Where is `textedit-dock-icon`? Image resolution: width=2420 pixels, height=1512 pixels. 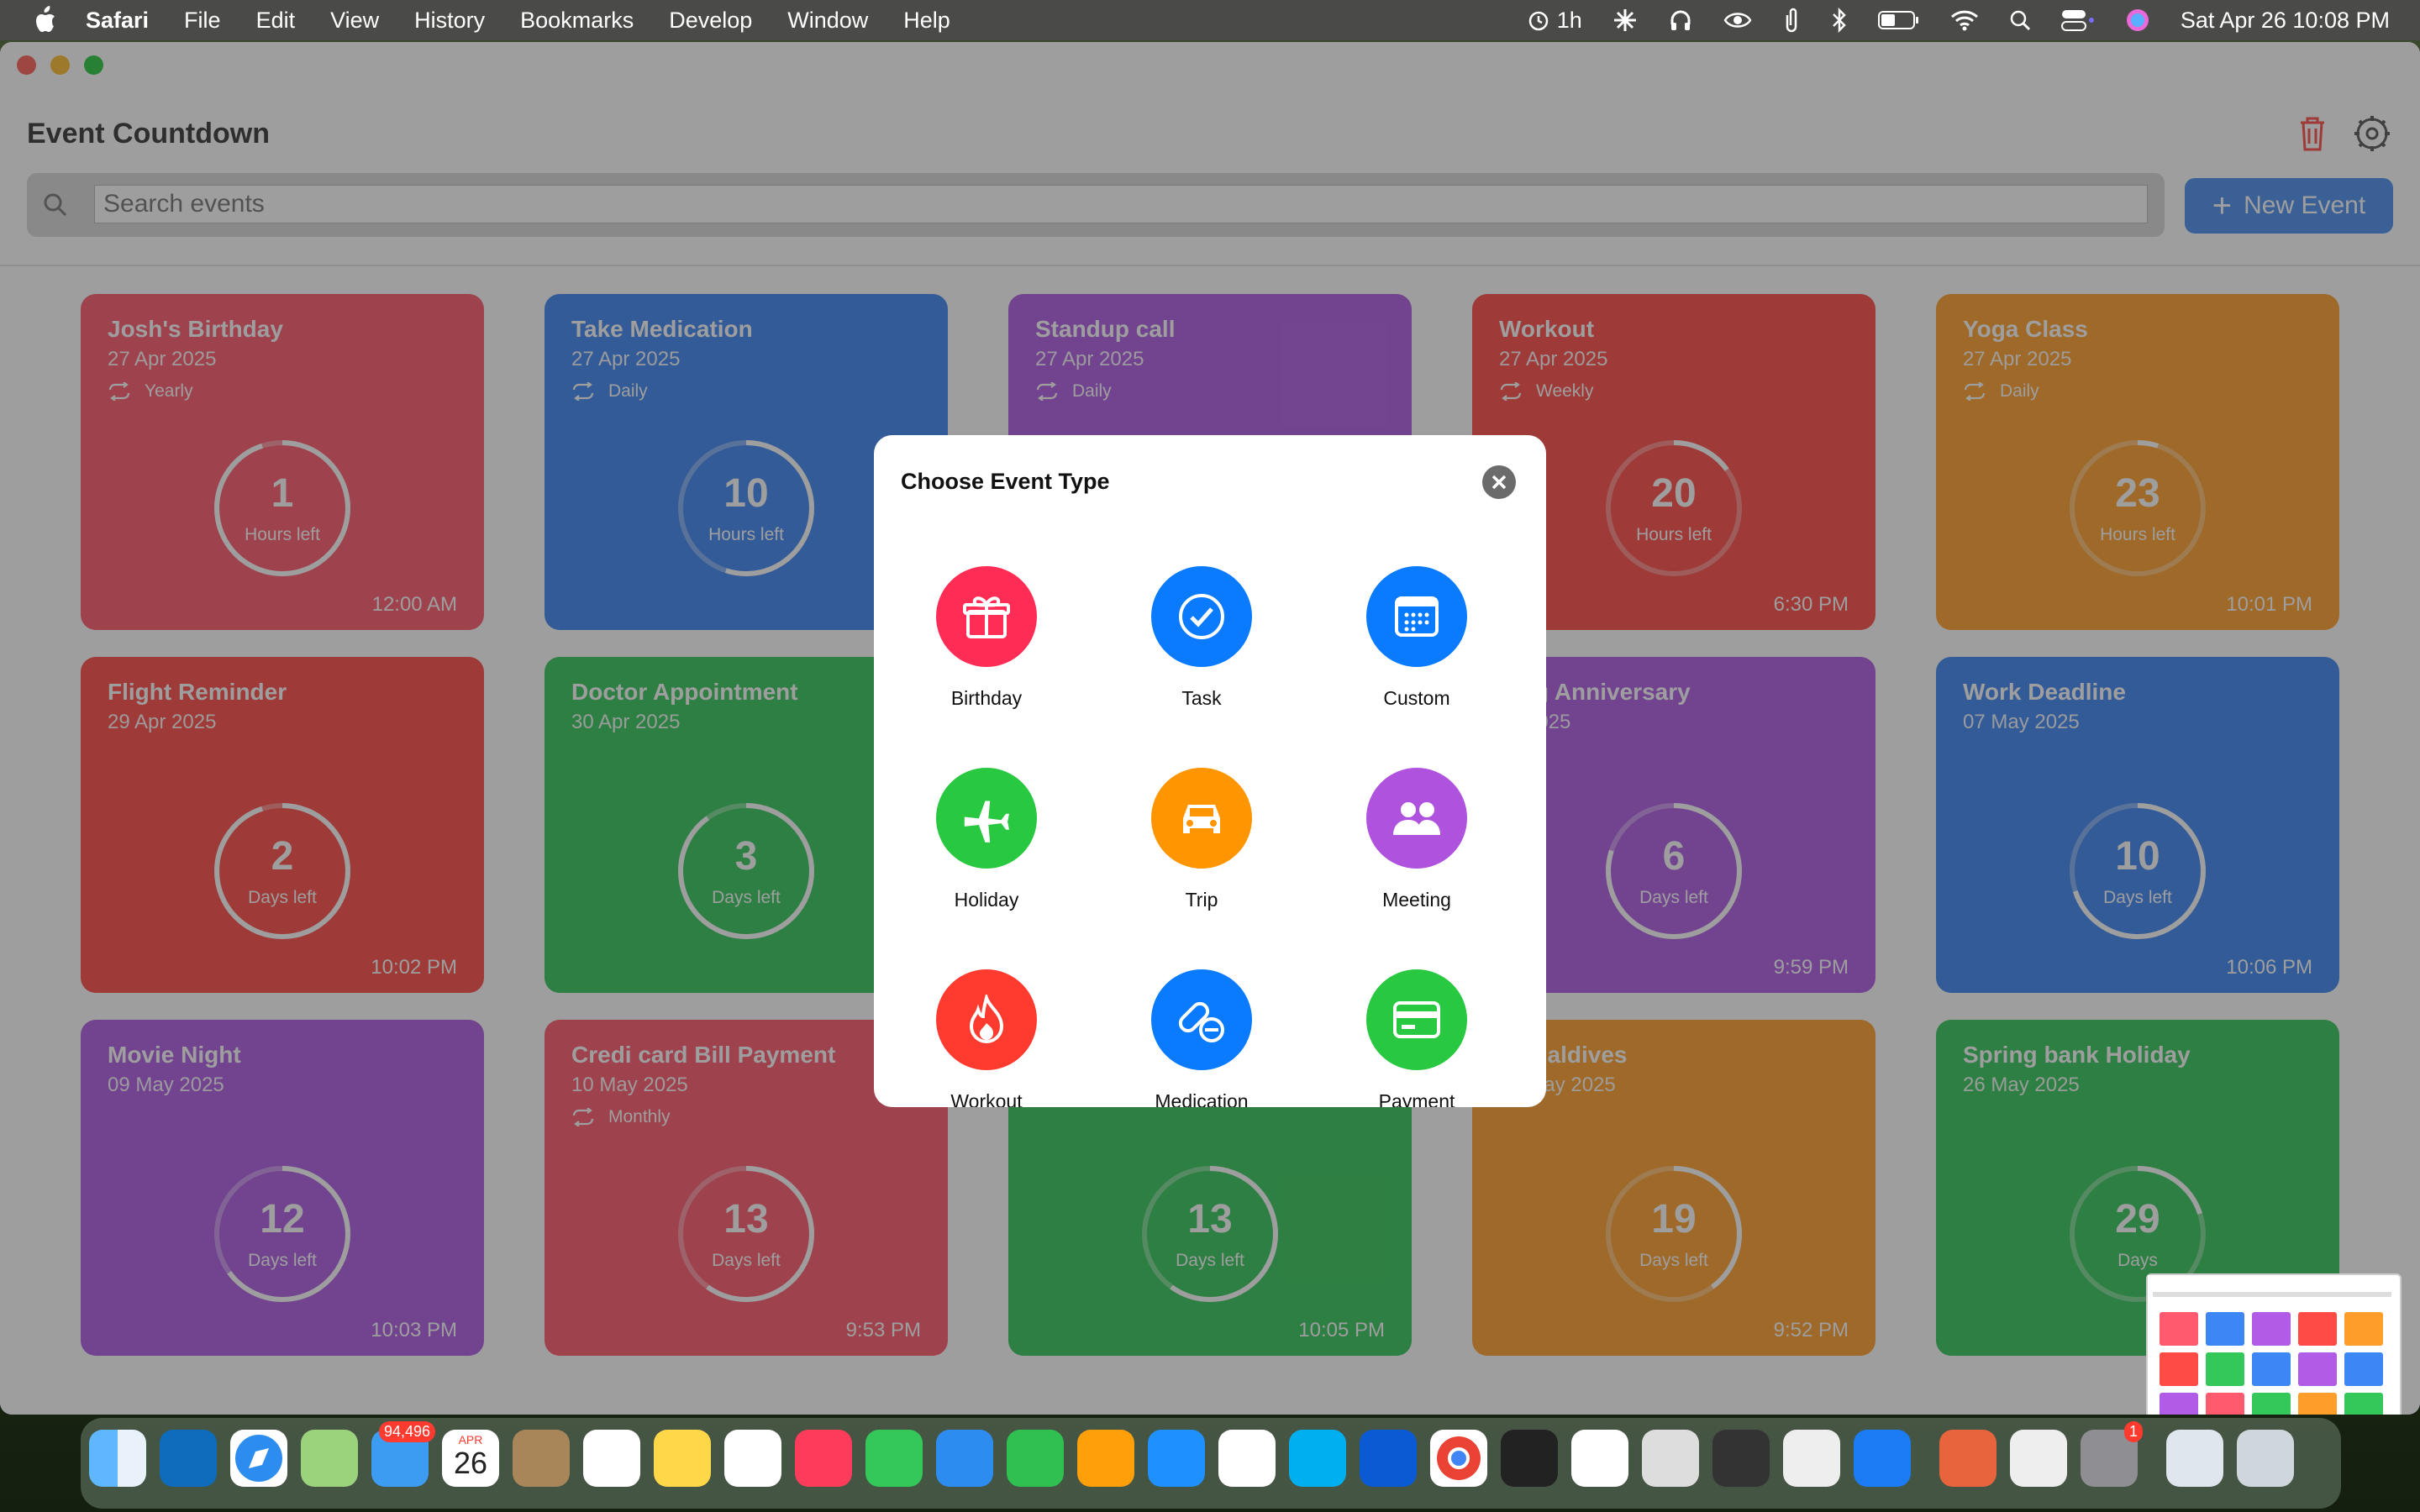 textedit-dock-icon is located at coordinates (2039, 1458).